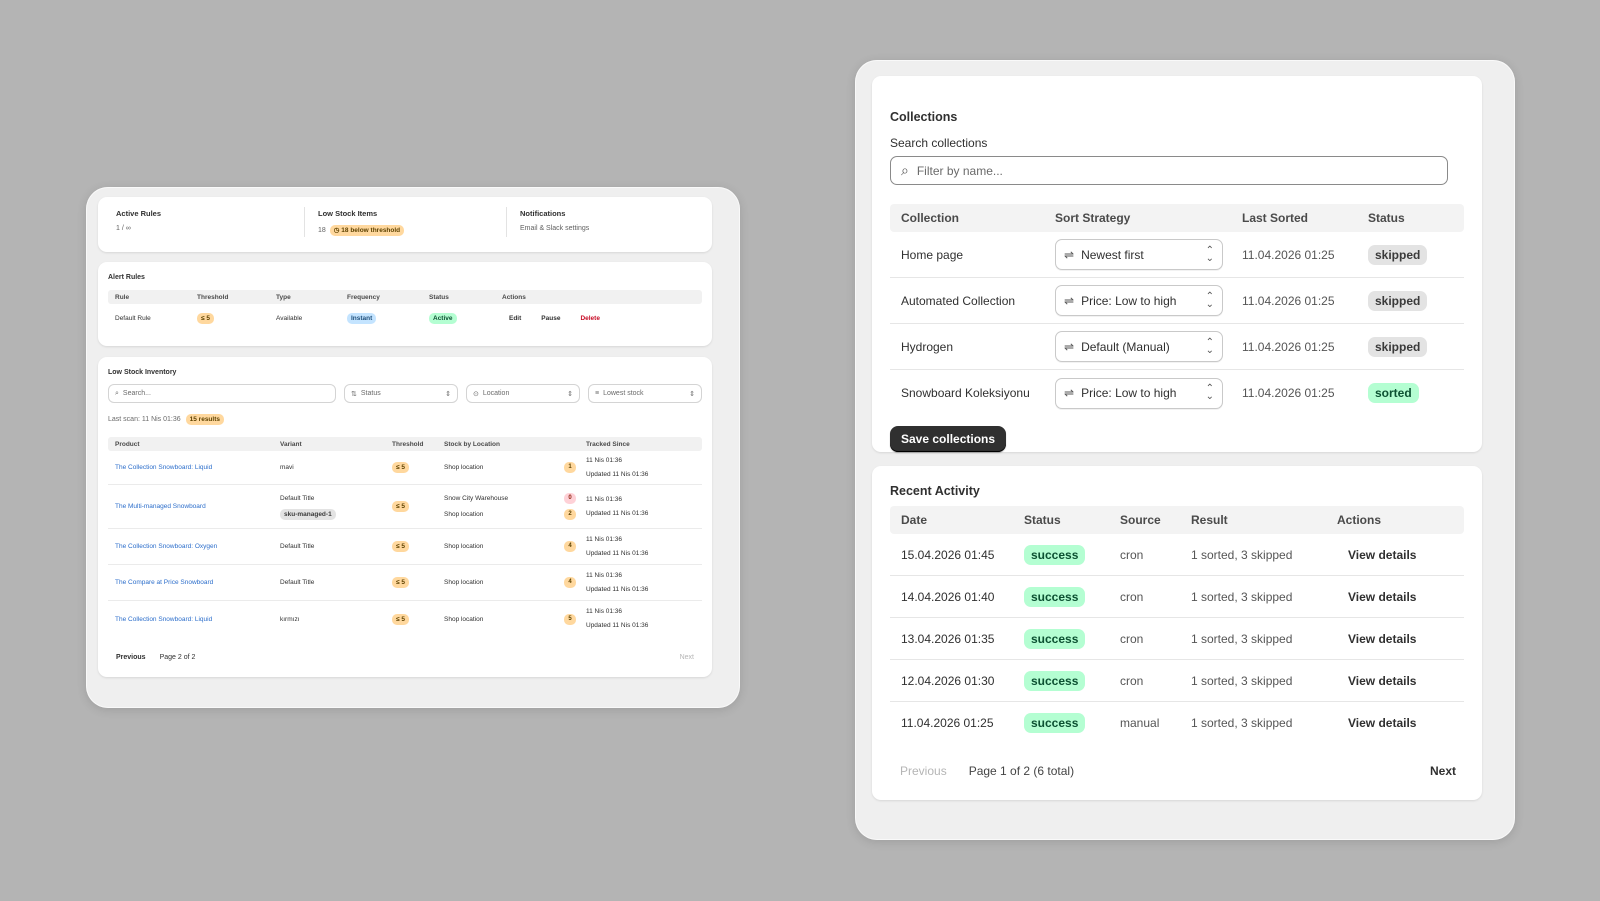 This screenshot has width=1600, height=901. What do you see at coordinates (1176, 170) in the screenshot?
I see `collections-search-input` at bounding box center [1176, 170].